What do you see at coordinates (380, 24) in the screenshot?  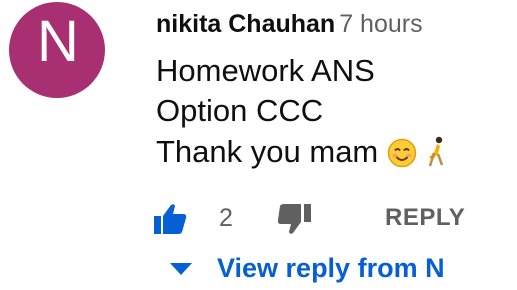 I see `comment-timestamp: 7 hours` at bounding box center [380, 24].